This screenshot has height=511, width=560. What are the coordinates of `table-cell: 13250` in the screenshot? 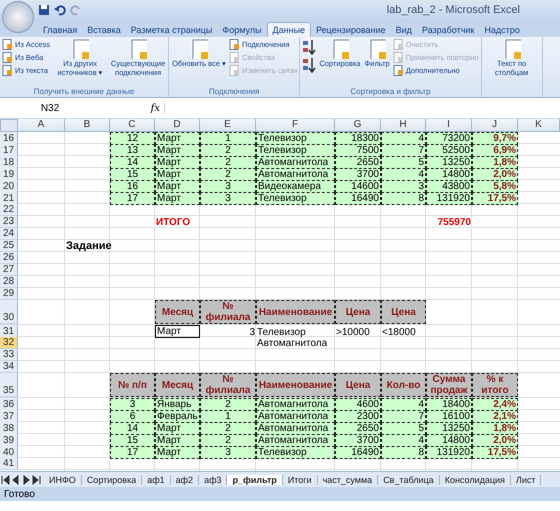 It's located at (449, 162).